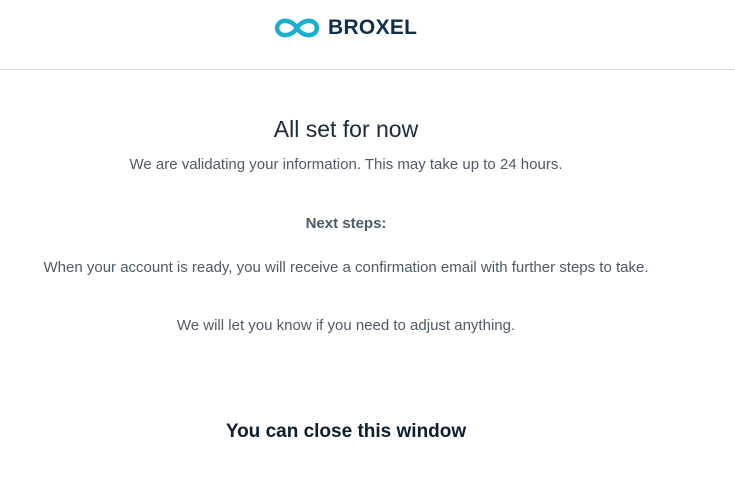 This screenshot has height=481, width=735. I want to click on next-steps-heading: Next steps:, so click(346, 223).